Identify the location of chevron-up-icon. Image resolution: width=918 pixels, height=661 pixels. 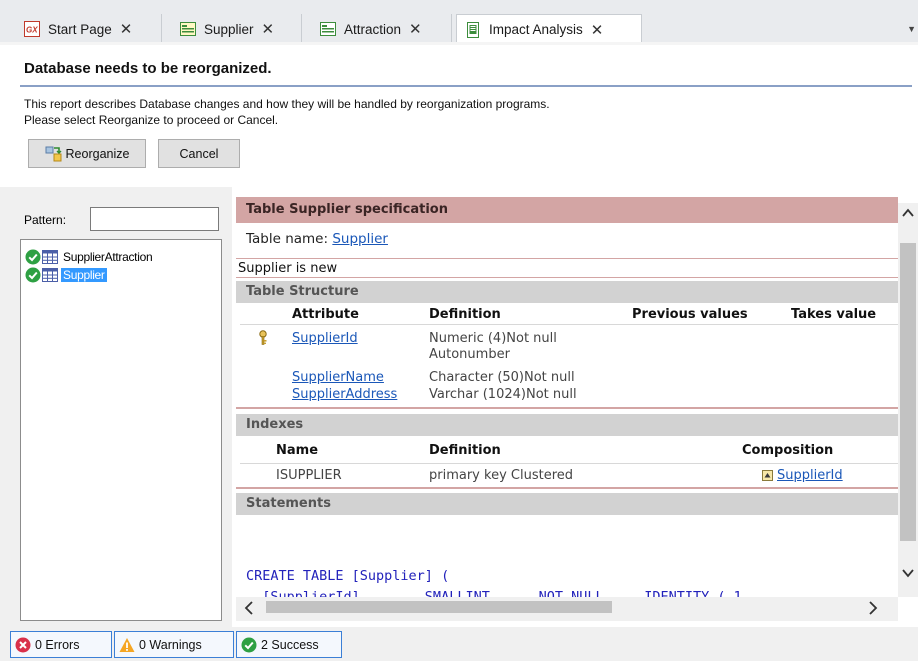
(908, 213).